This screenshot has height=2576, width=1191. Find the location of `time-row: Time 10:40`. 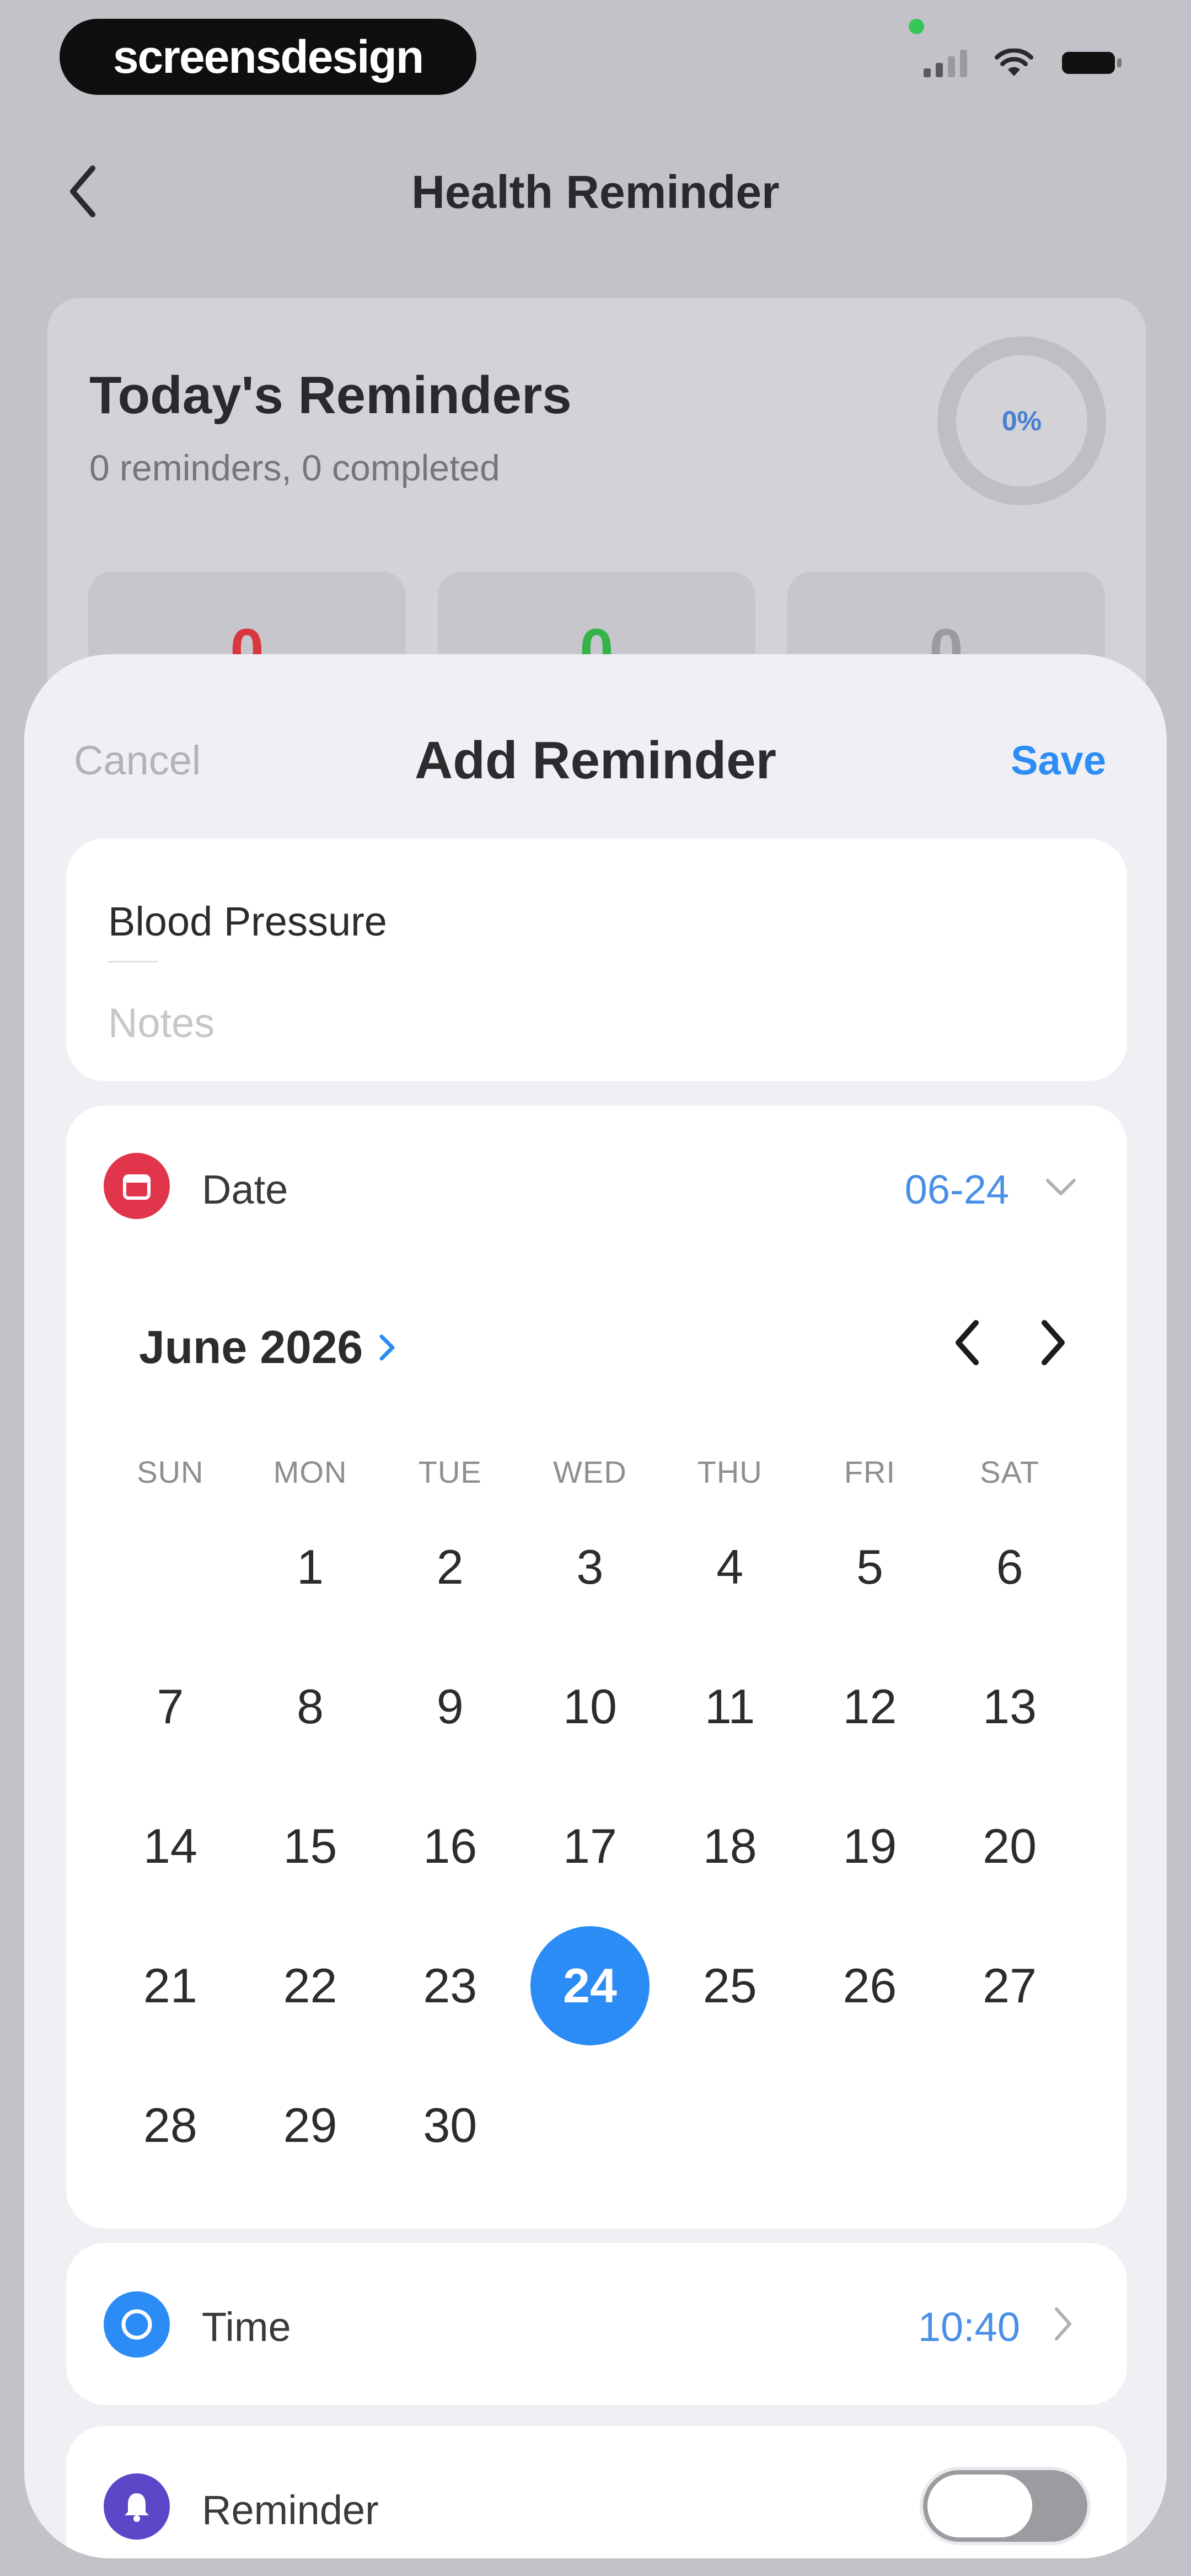

time-row: Time 10:40 is located at coordinates (596, 2324).